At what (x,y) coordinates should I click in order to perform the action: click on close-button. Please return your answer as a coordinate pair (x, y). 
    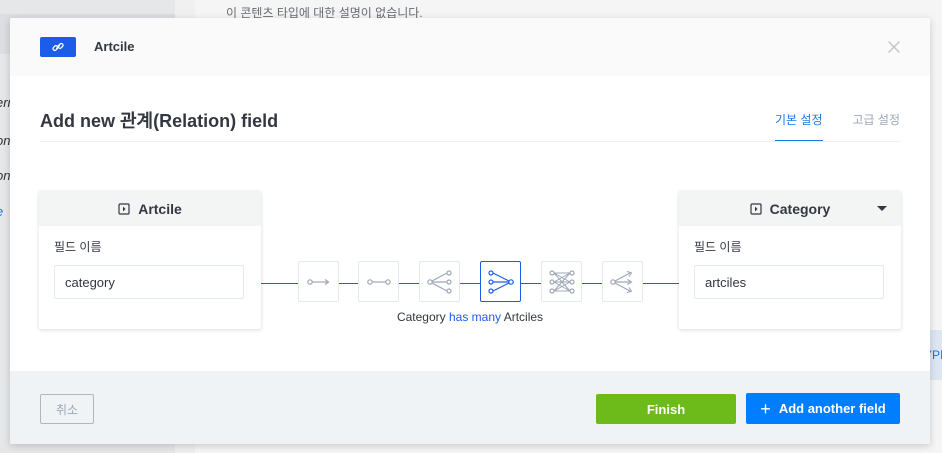
    Looking at the image, I should click on (894, 47).